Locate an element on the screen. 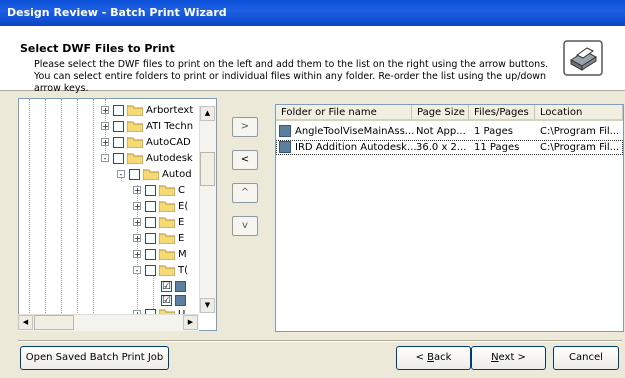  tree-item: - Autod is located at coordinates (154, 174).